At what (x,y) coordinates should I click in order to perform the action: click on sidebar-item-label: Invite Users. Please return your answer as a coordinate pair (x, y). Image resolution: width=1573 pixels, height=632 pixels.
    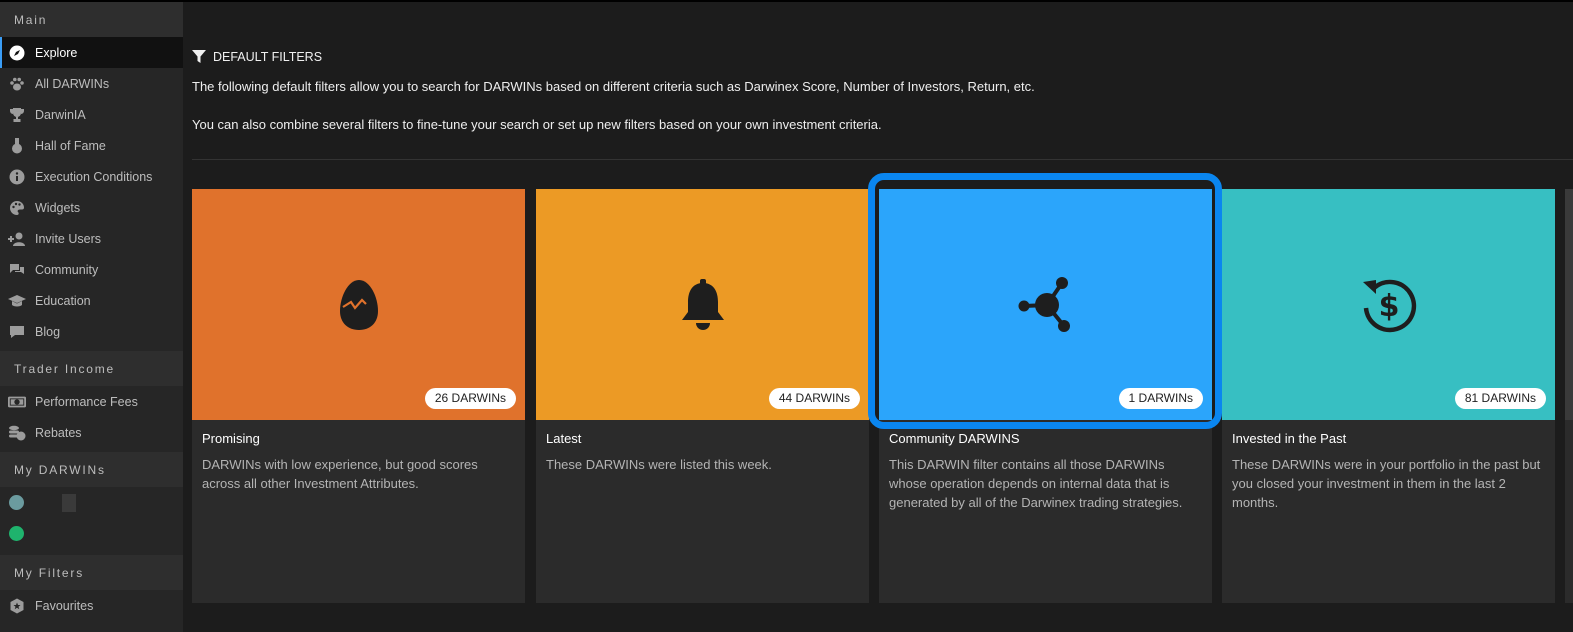
    Looking at the image, I should click on (68, 238).